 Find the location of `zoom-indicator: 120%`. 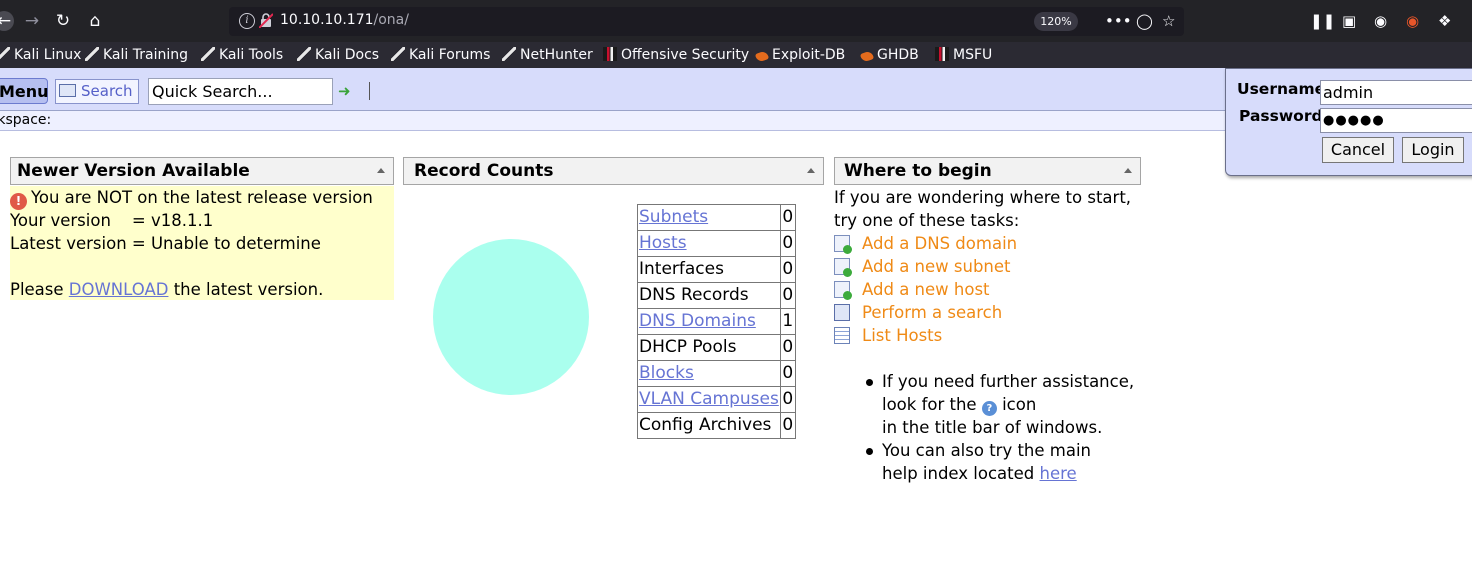

zoom-indicator: 120% is located at coordinates (1056, 21).